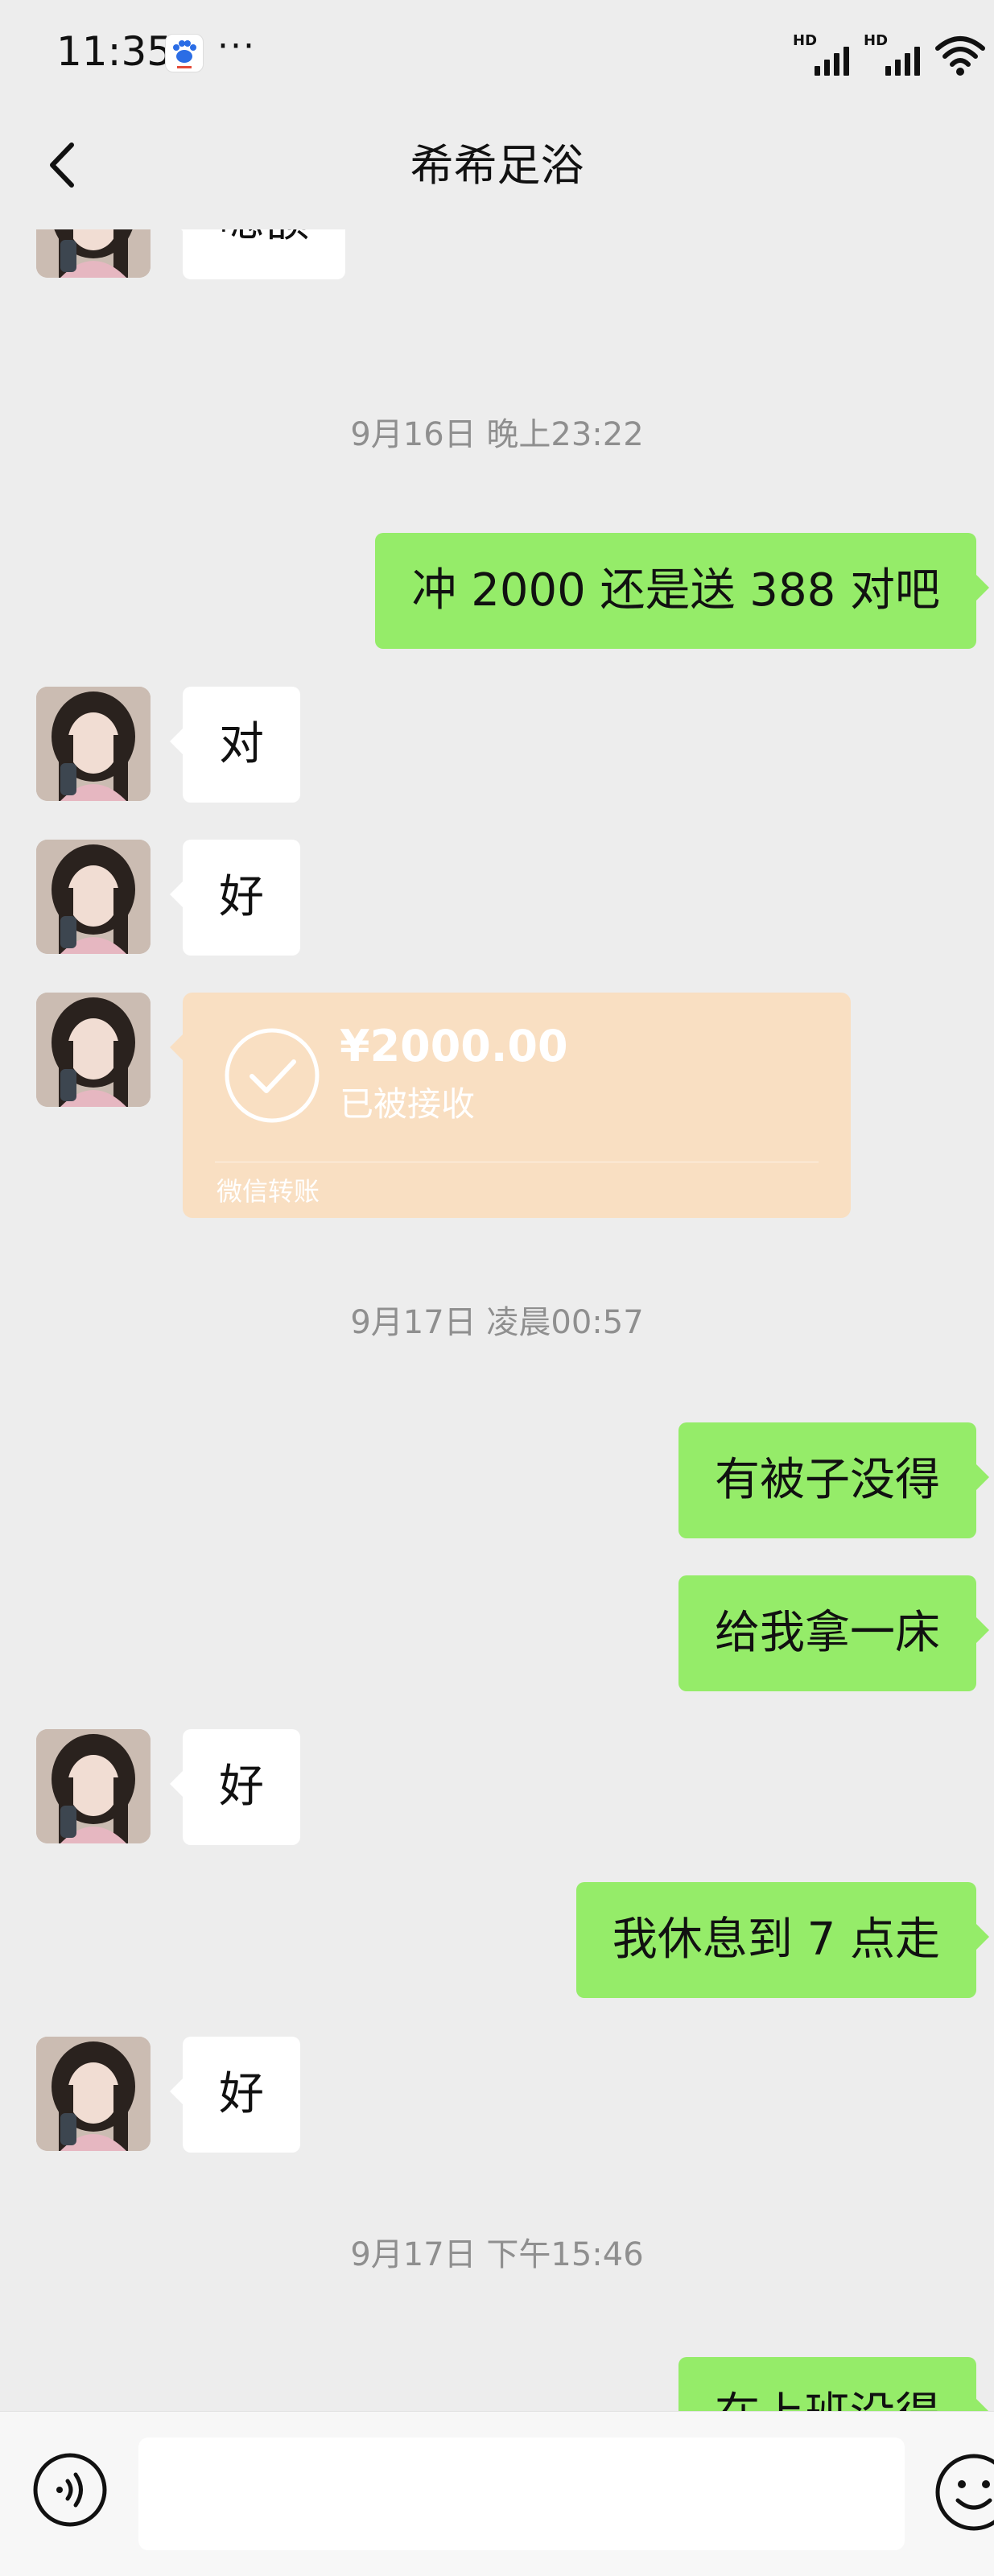 Image resolution: width=994 pixels, height=2576 pixels. I want to click on check-circle-icon, so click(272, 1075).